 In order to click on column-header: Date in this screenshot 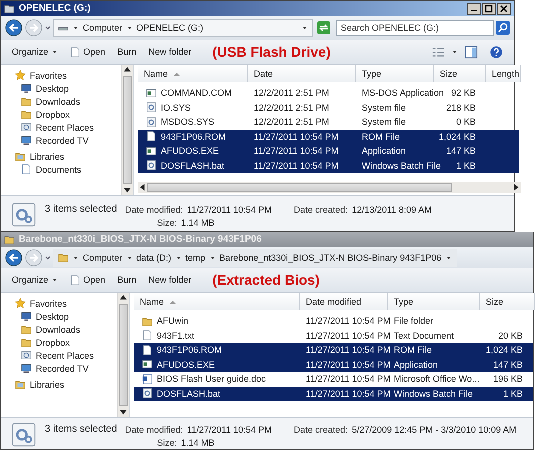, I will do `click(302, 73)`.